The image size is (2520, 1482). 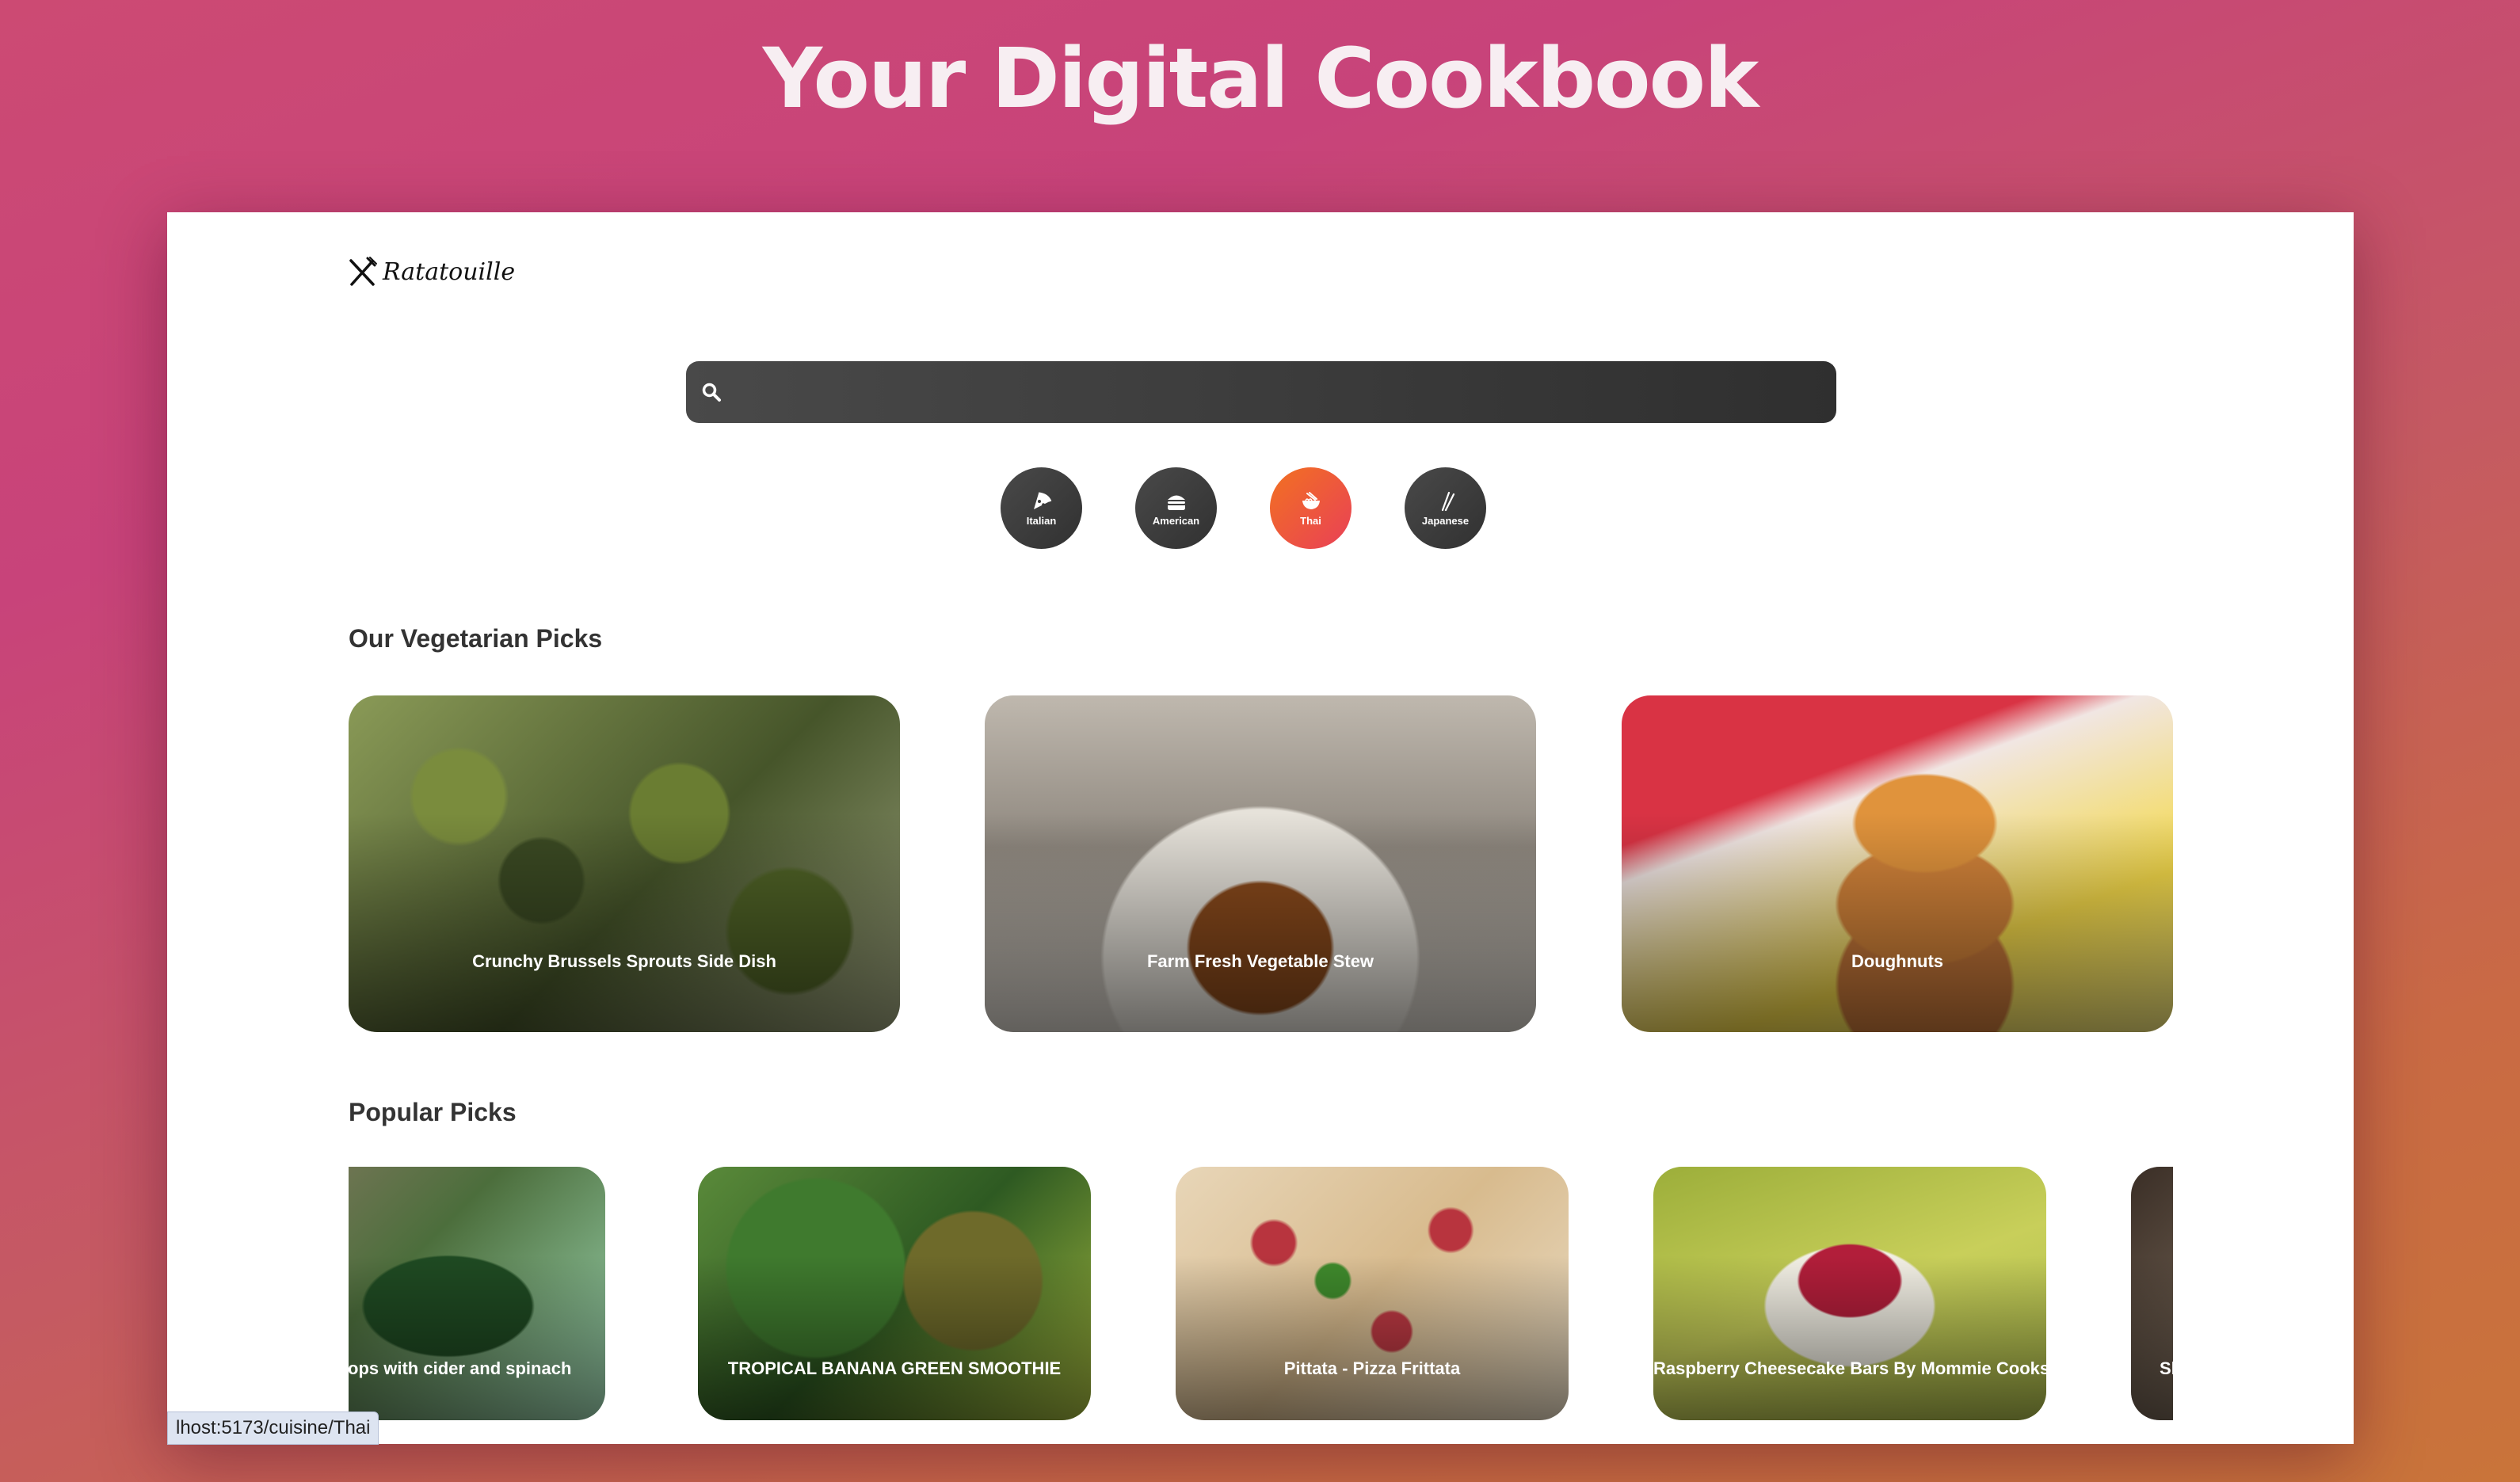 What do you see at coordinates (476, 638) in the screenshot?
I see `vegetarian-heading: Our Vegetarian Picks` at bounding box center [476, 638].